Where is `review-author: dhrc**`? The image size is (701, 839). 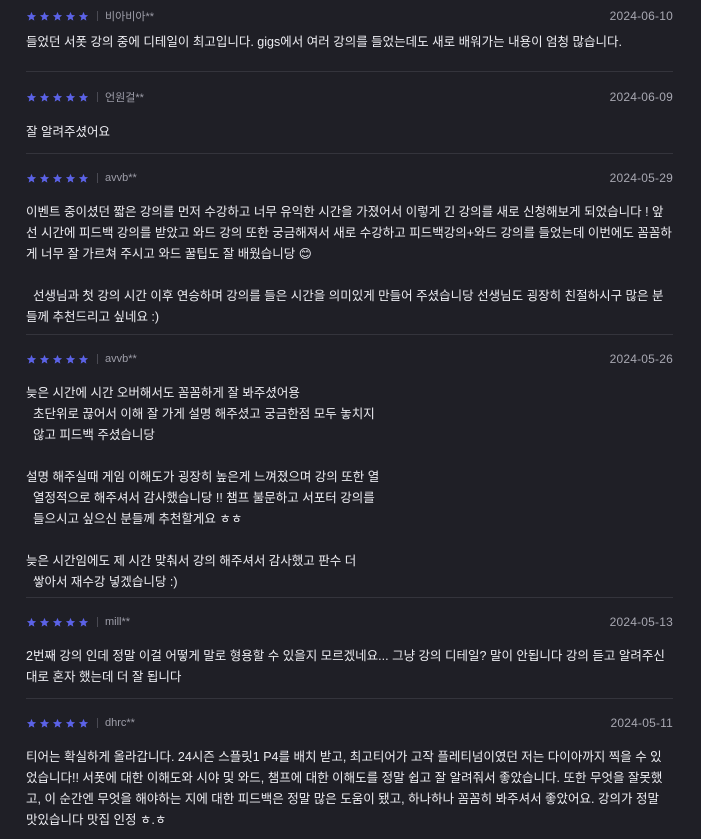 review-author: dhrc** is located at coordinates (120, 723).